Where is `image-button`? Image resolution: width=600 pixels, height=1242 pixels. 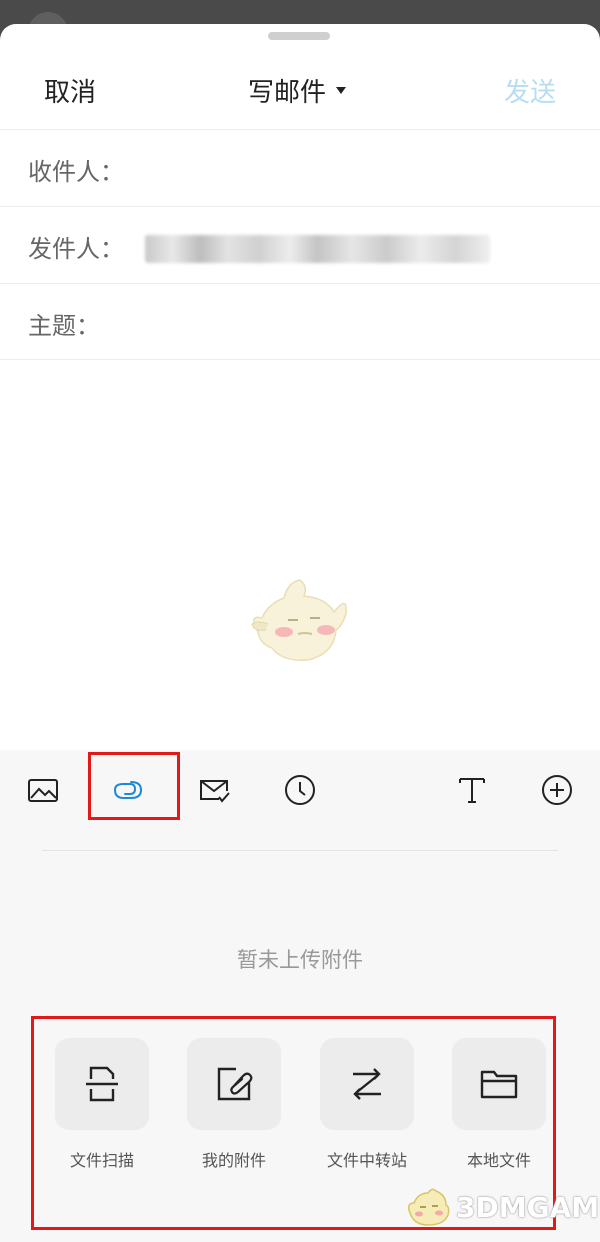
image-button is located at coordinates (43, 790).